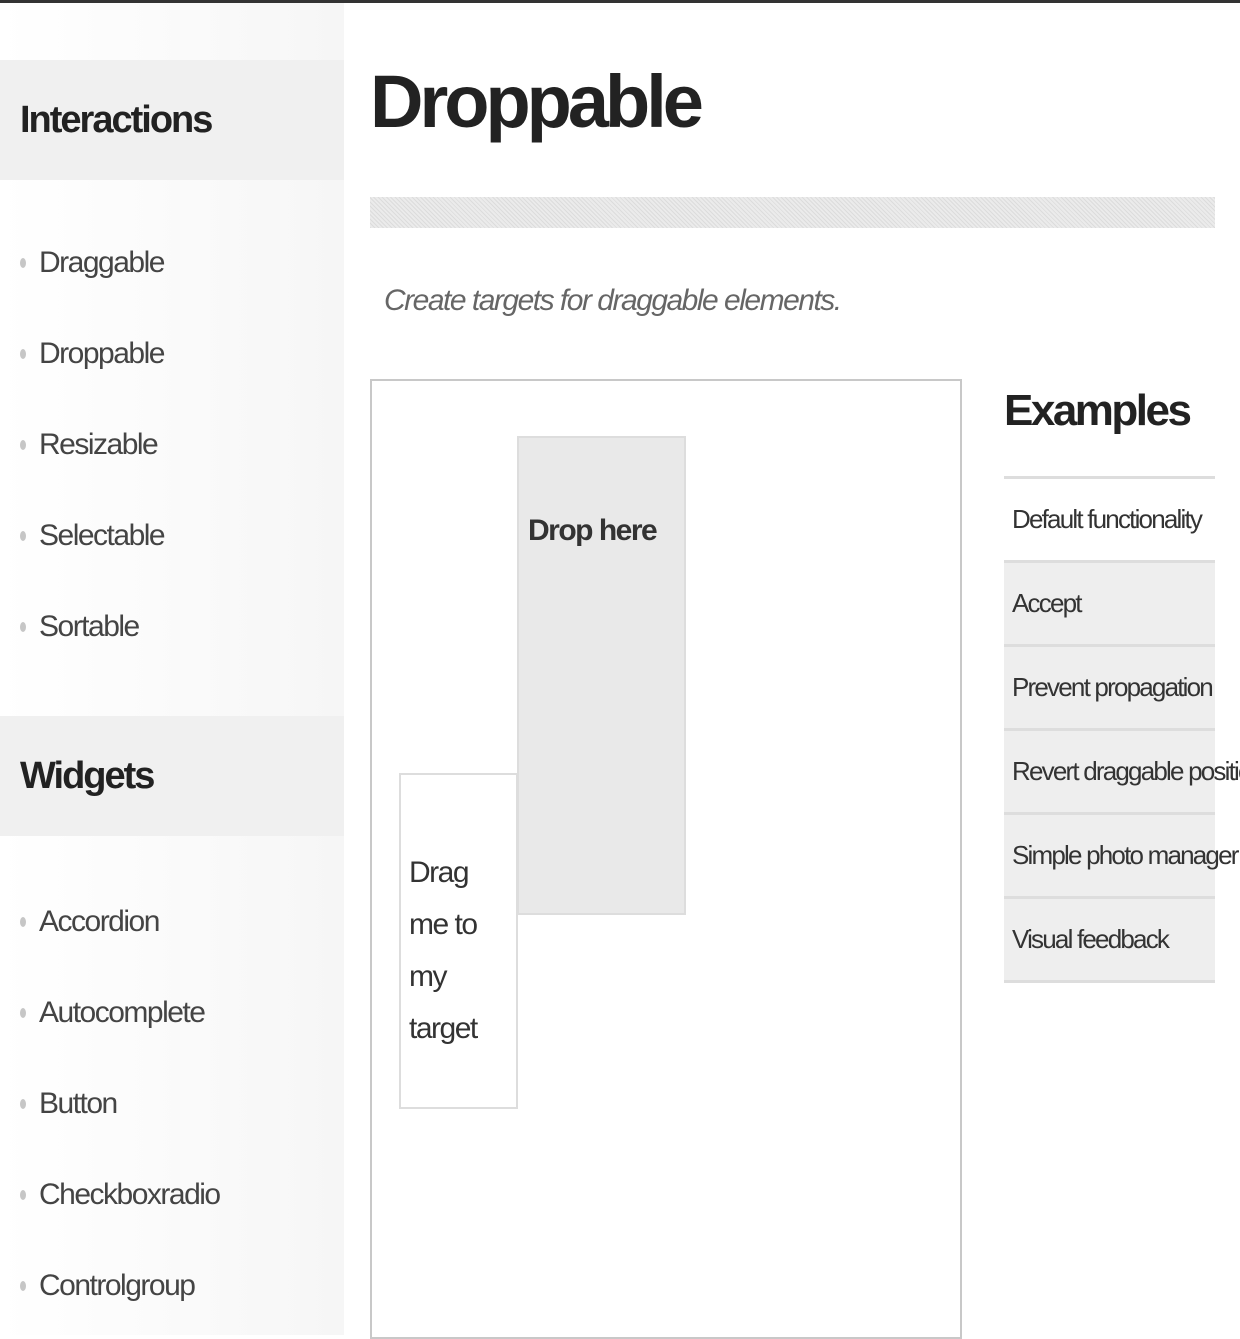  What do you see at coordinates (537, 101) in the screenshot?
I see `page-title: Droppable` at bounding box center [537, 101].